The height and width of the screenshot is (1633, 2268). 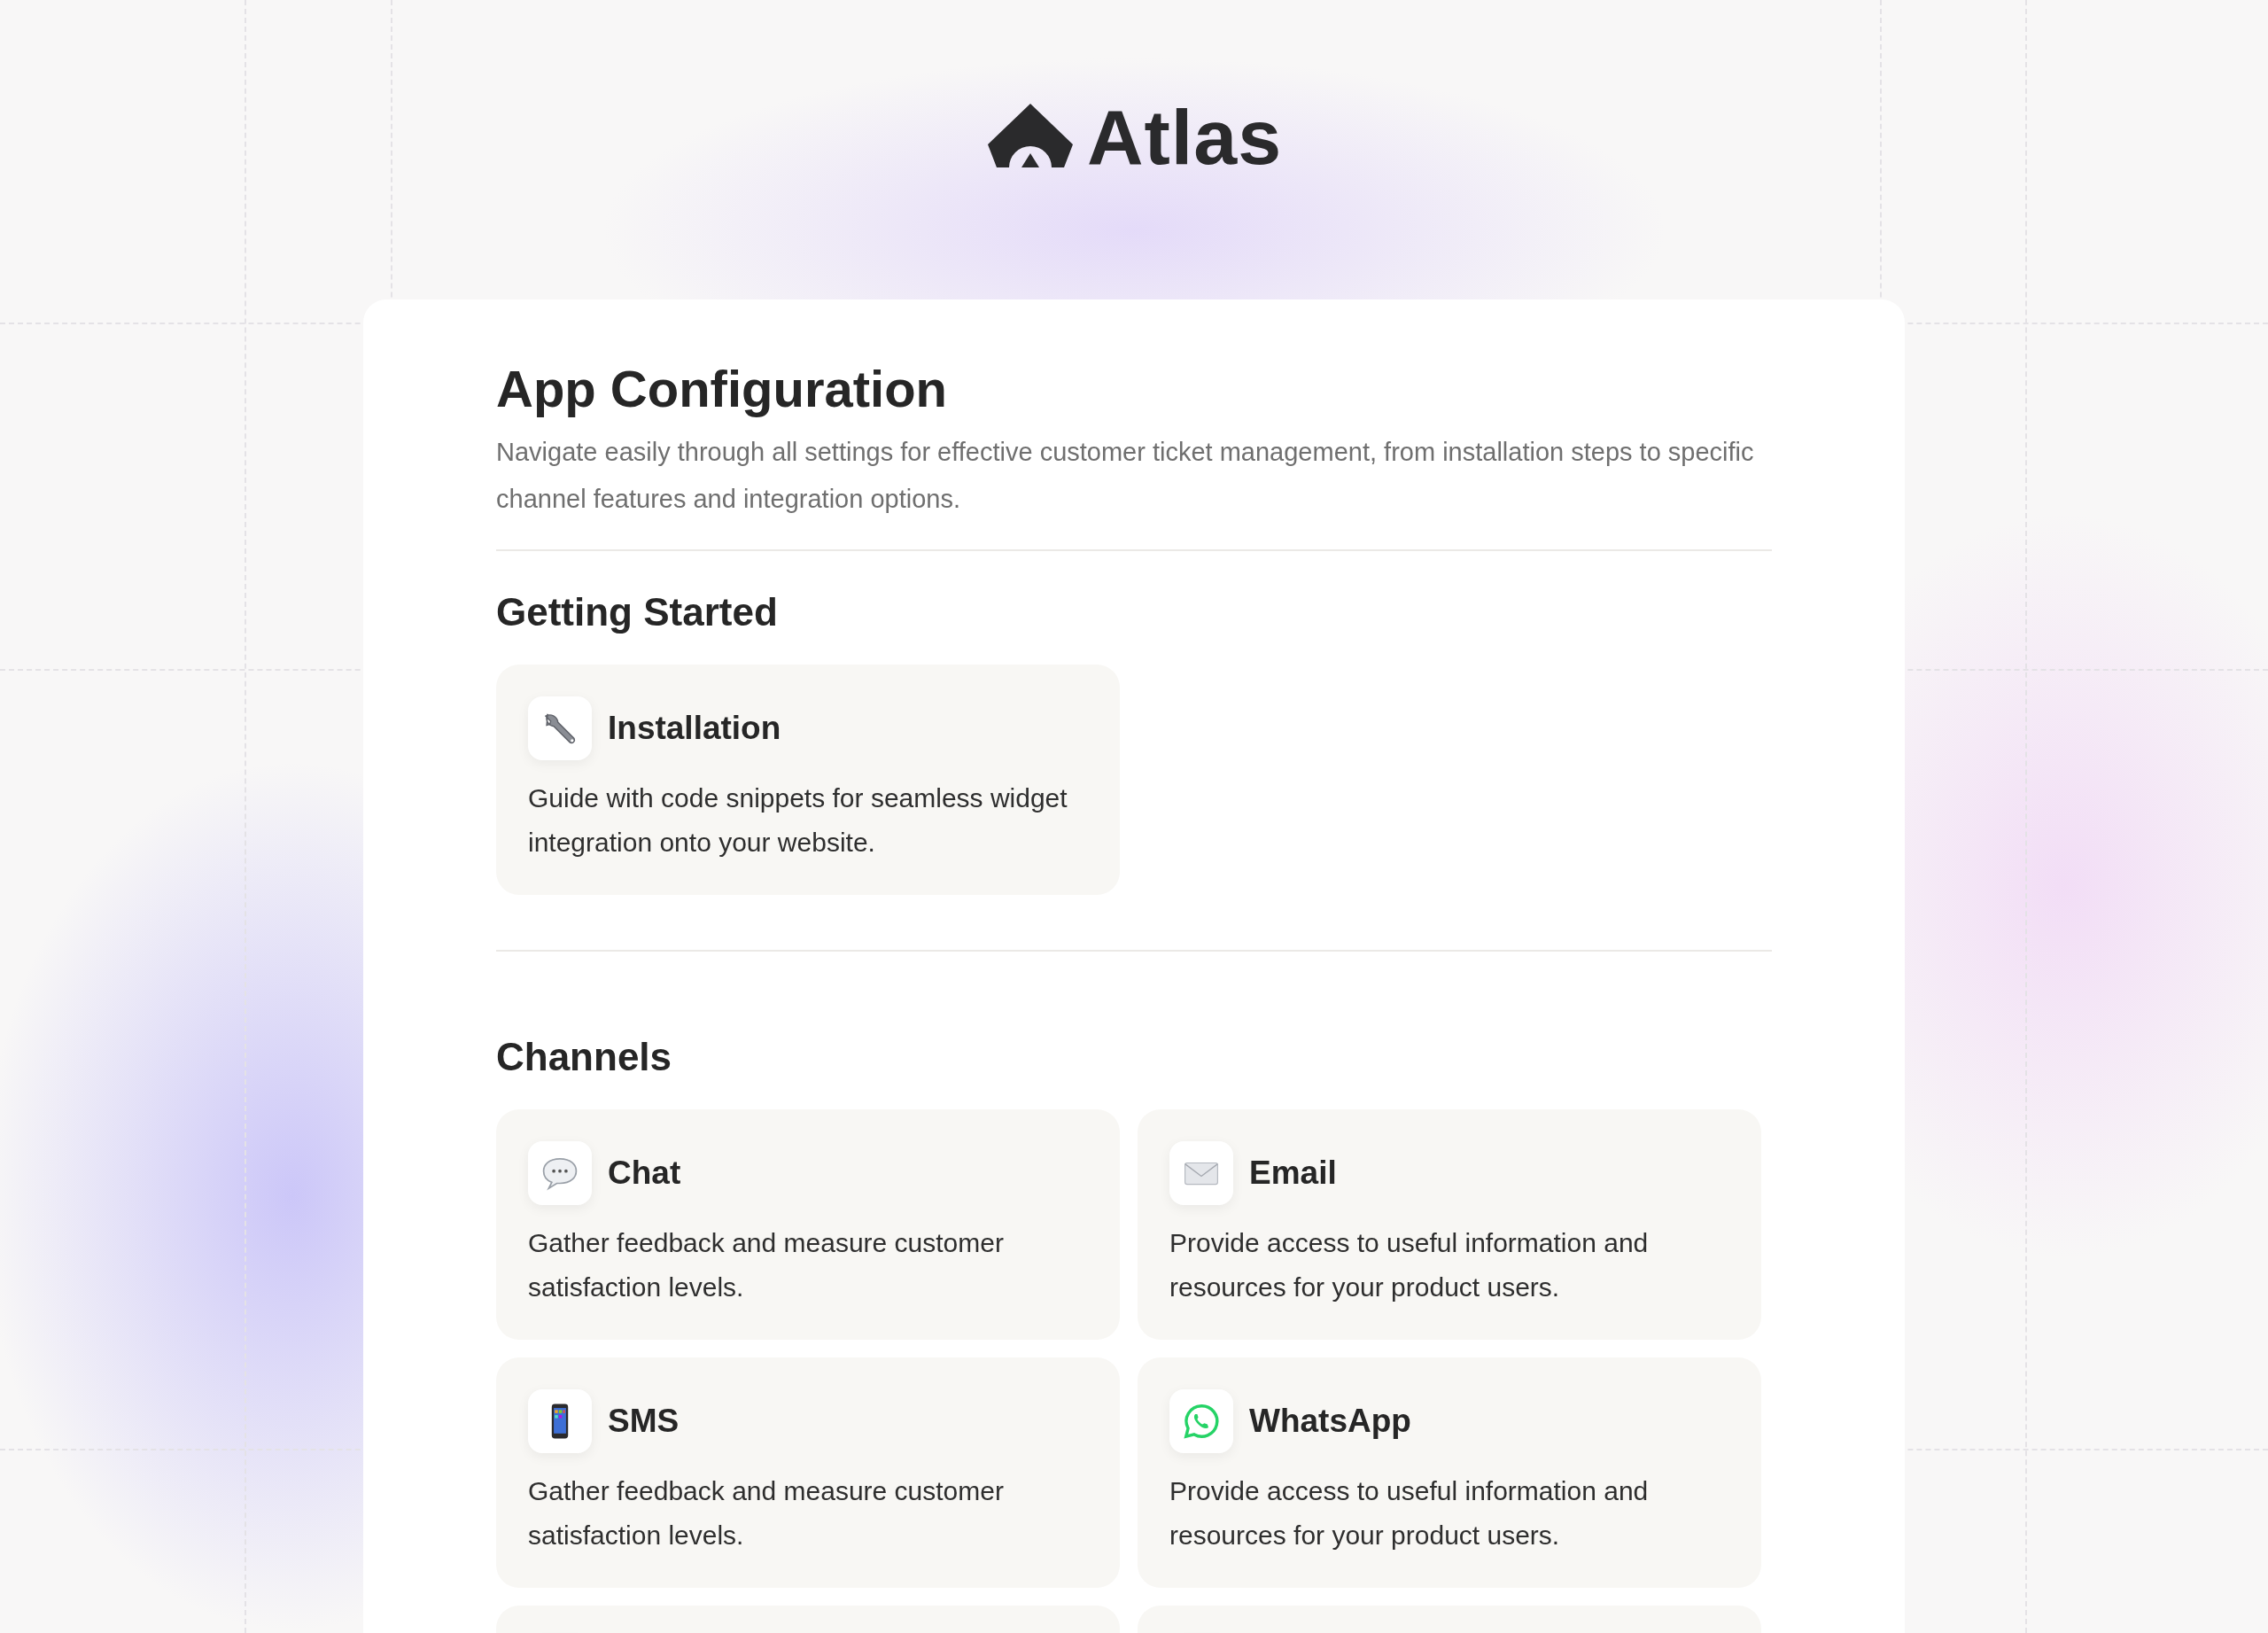 What do you see at coordinates (808, 779) in the screenshot?
I see `settings-card: Installation Guide with code snippets for seamless widget integration onto your website.` at bounding box center [808, 779].